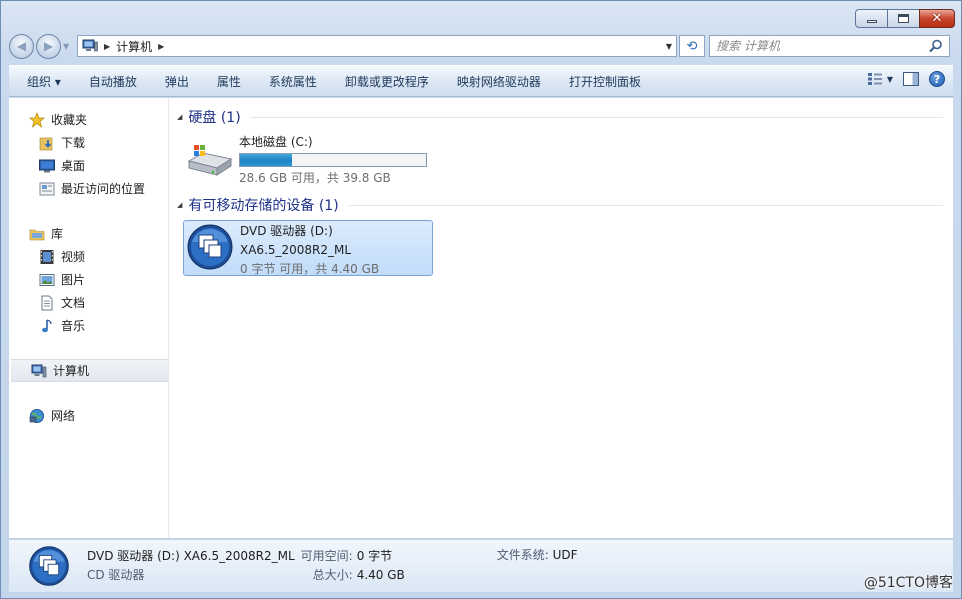  I want to click on preview-pane-icon, so click(911, 79).